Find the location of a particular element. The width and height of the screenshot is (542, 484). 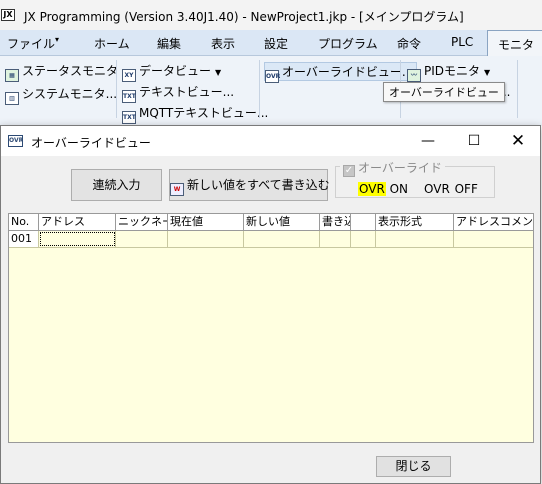

write-cell is located at coordinates (335, 239).